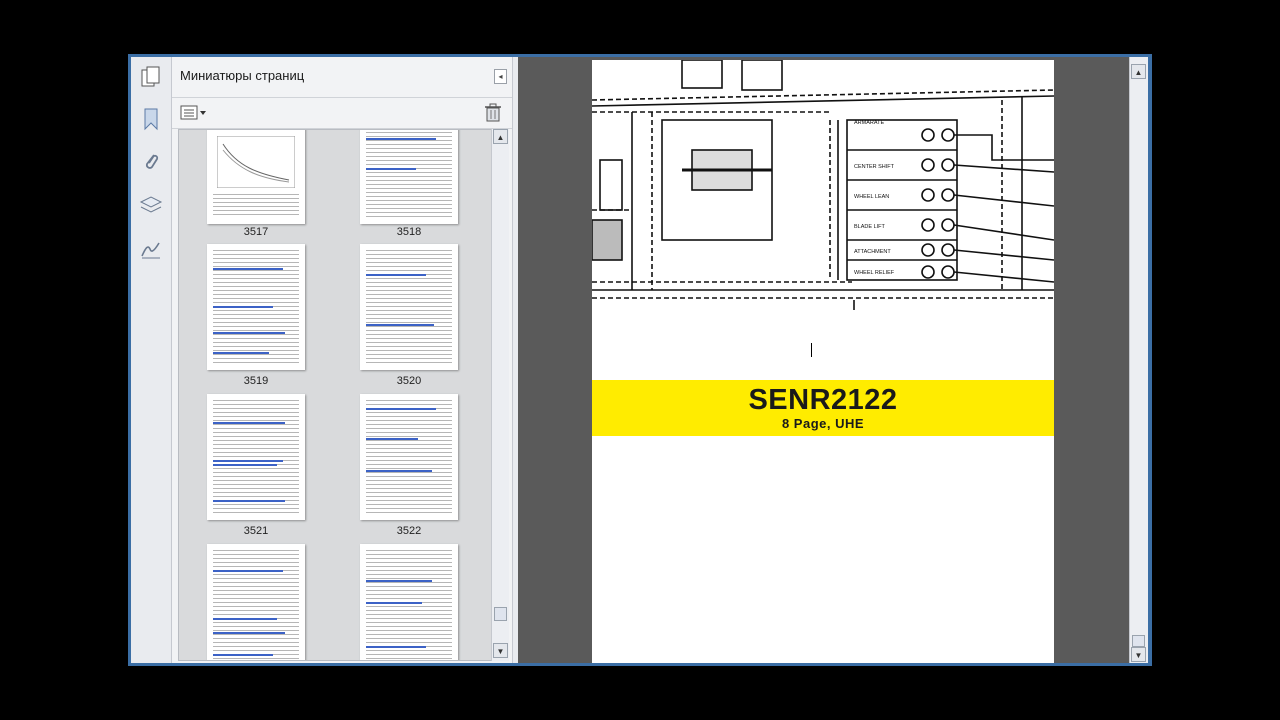 Image resolution: width=1280 pixels, height=720 pixels. Describe the element at coordinates (874, 167) in the screenshot. I see `diagram-label: CENTER SHIFT` at that location.